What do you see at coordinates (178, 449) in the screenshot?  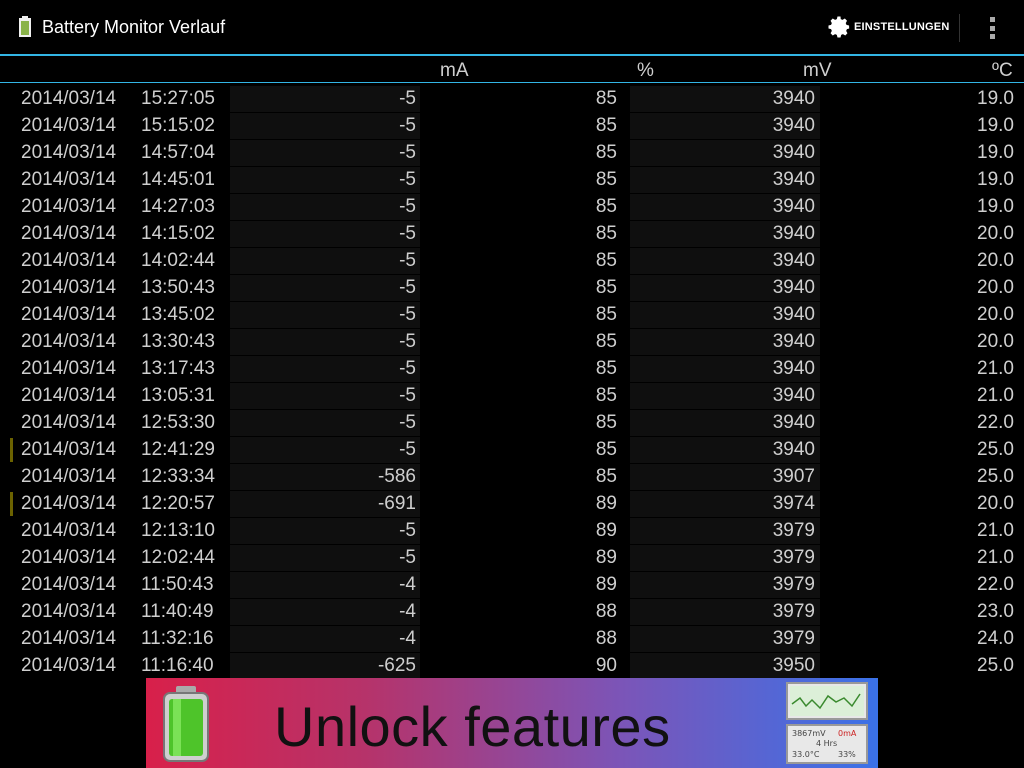 I see `row-time: 12:41:29` at bounding box center [178, 449].